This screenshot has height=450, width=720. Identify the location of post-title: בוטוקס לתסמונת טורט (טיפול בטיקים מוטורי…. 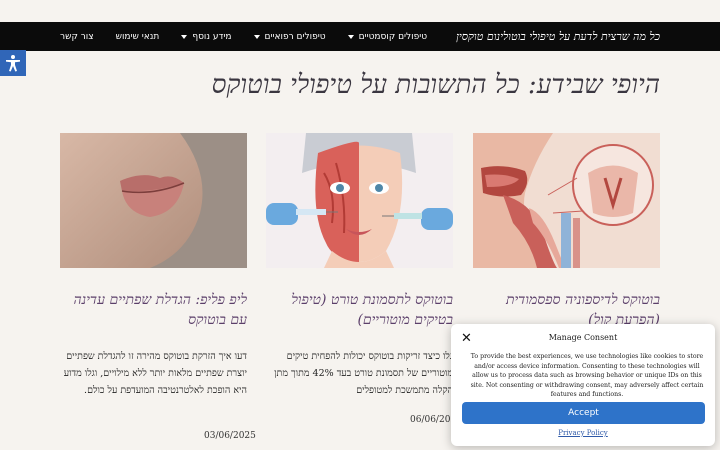
(359, 310).